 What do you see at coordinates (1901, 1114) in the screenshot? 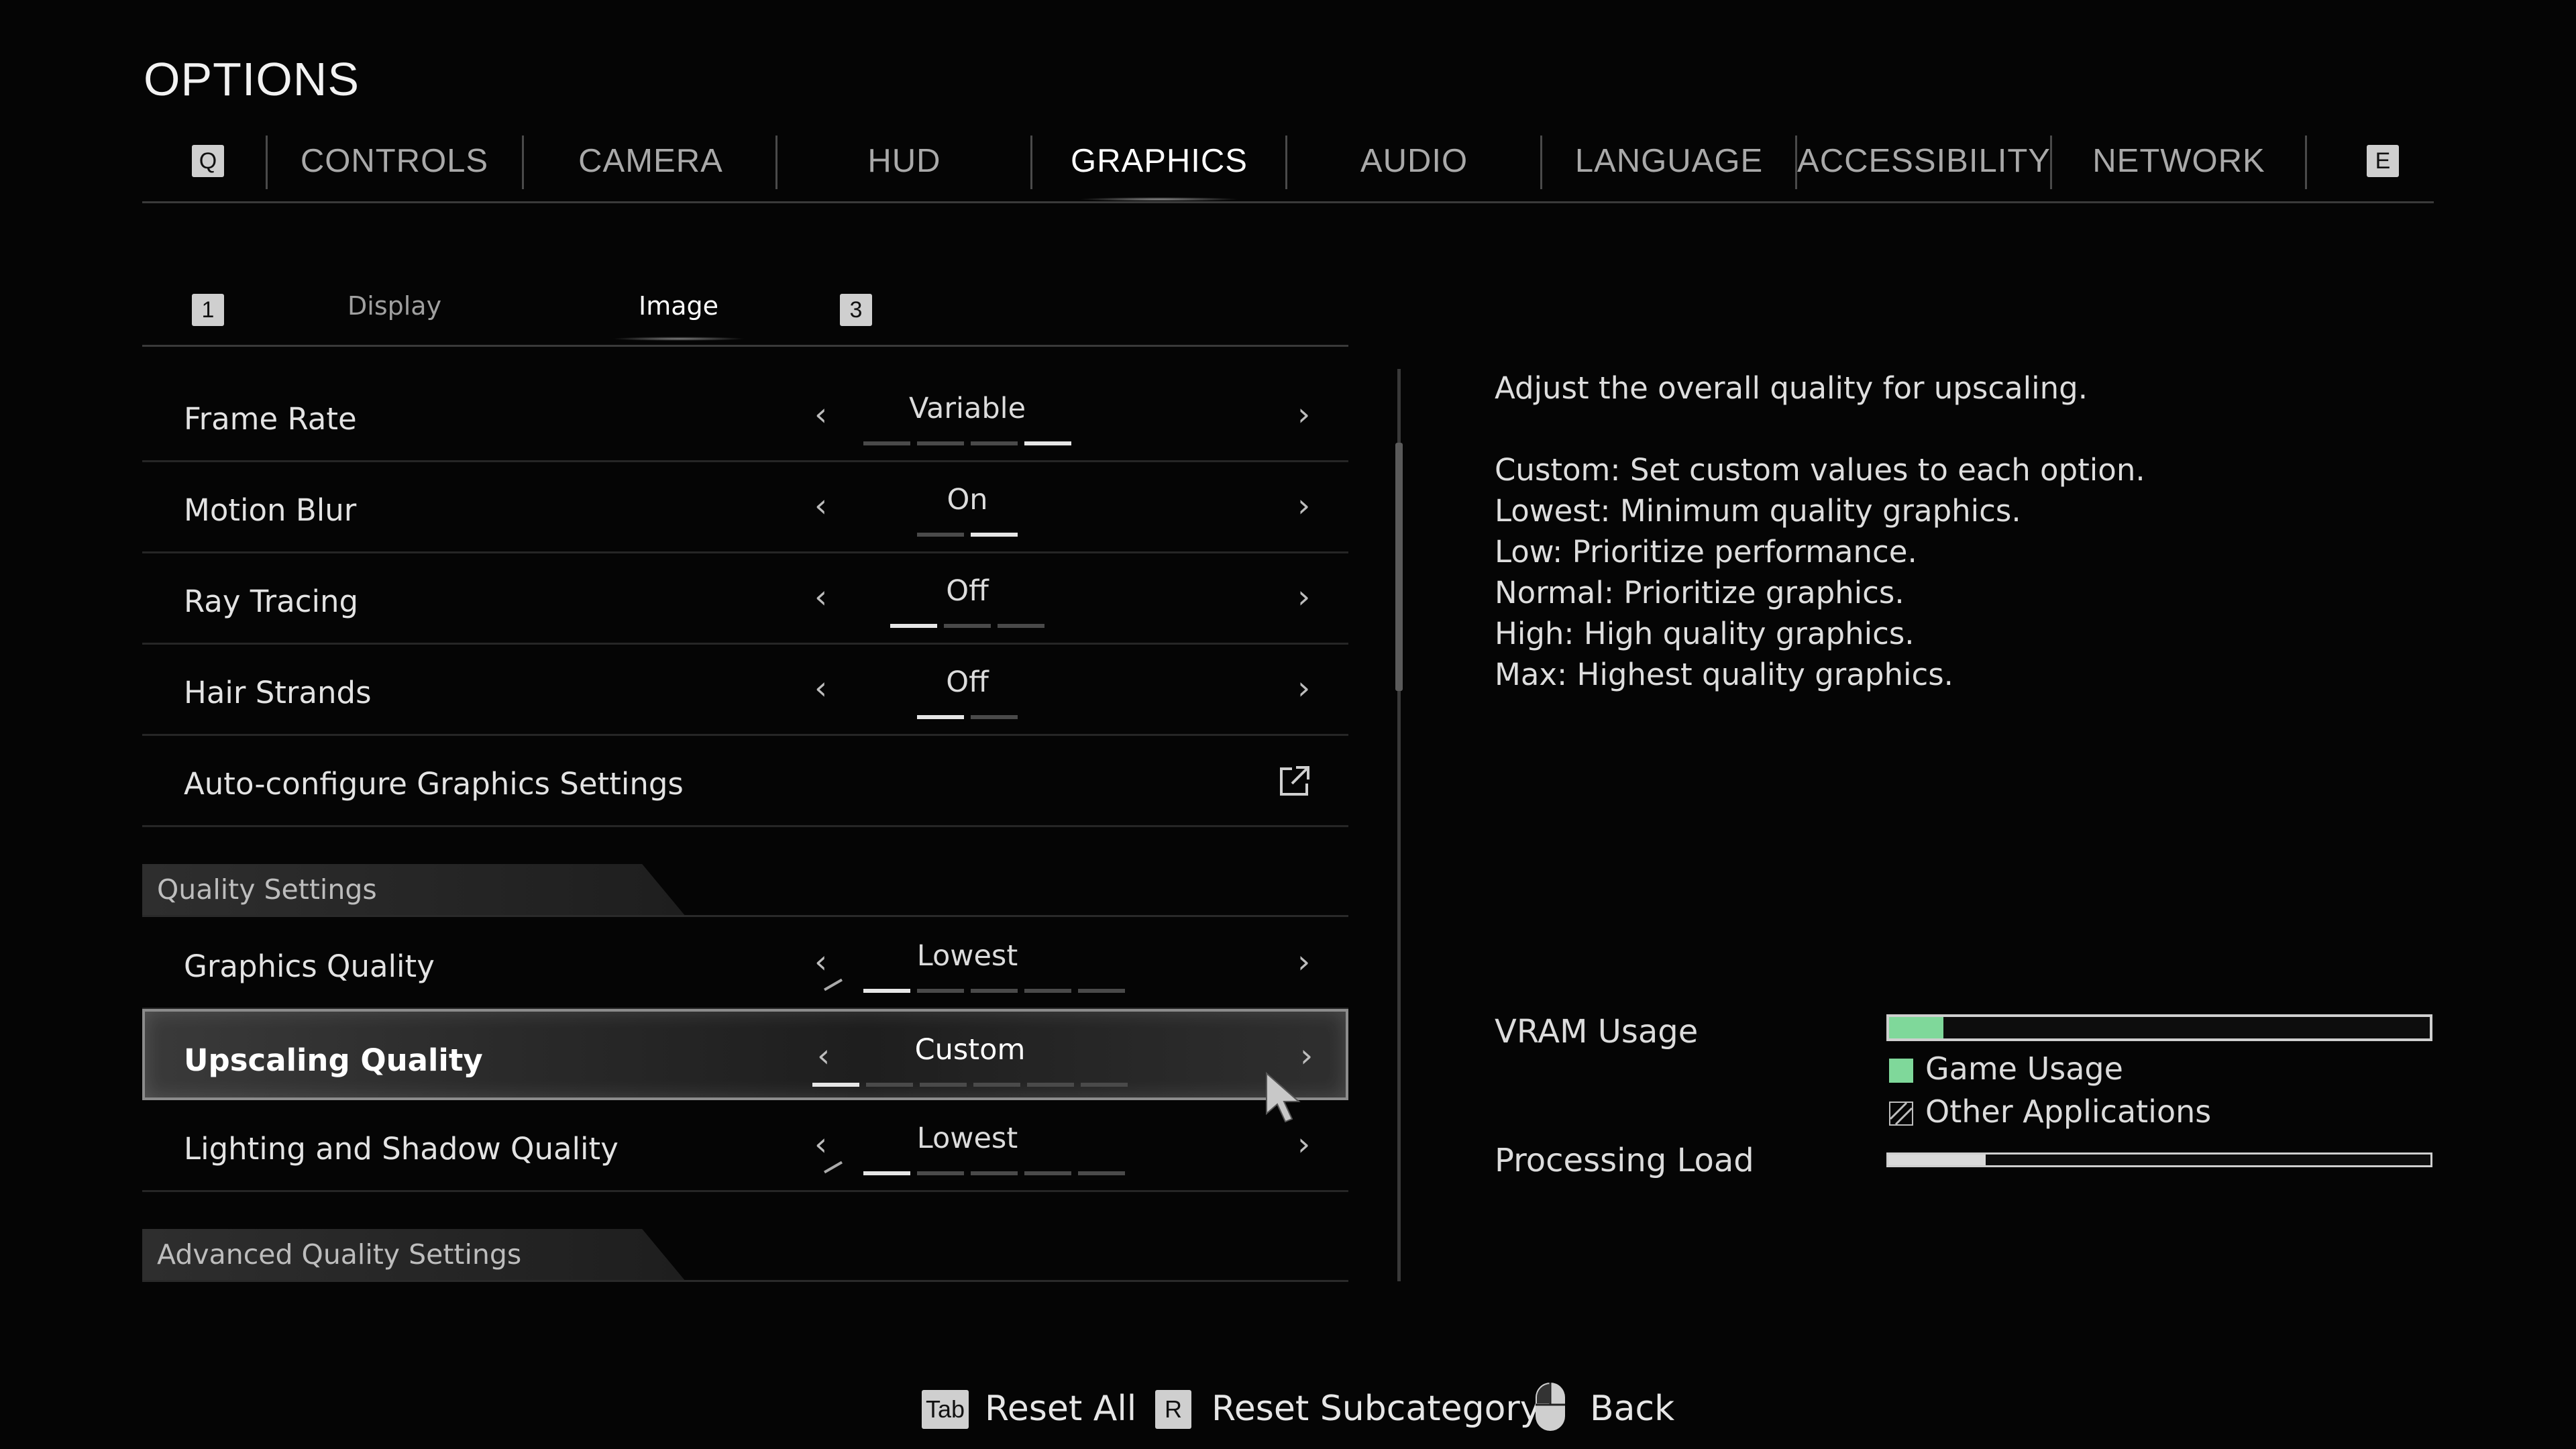
I see `other-applications-swatch` at bounding box center [1901, 1114].